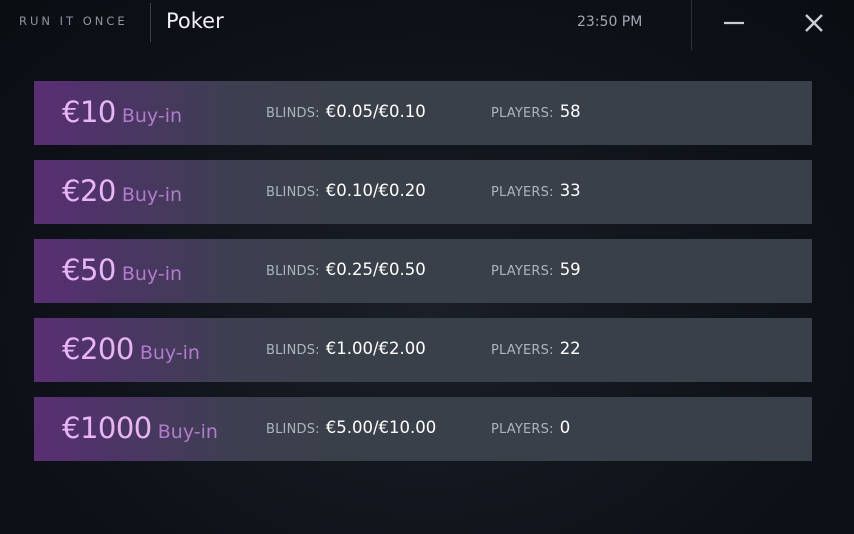  What do you see at coordinates (375, 190) in the screenshot?
I see `blinds-value: €0.10/€0.20` at bounding box center [375, 190].